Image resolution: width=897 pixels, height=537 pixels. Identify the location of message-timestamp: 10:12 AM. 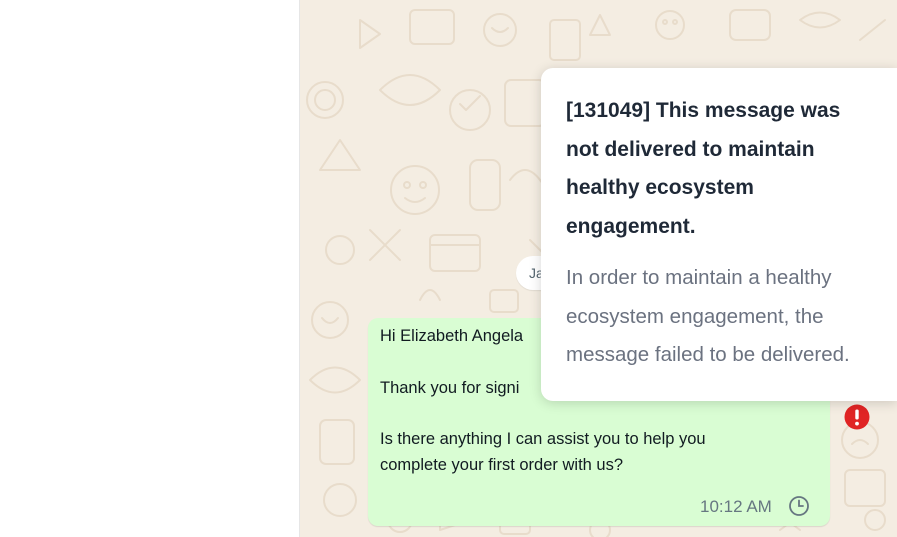
(736, 506).